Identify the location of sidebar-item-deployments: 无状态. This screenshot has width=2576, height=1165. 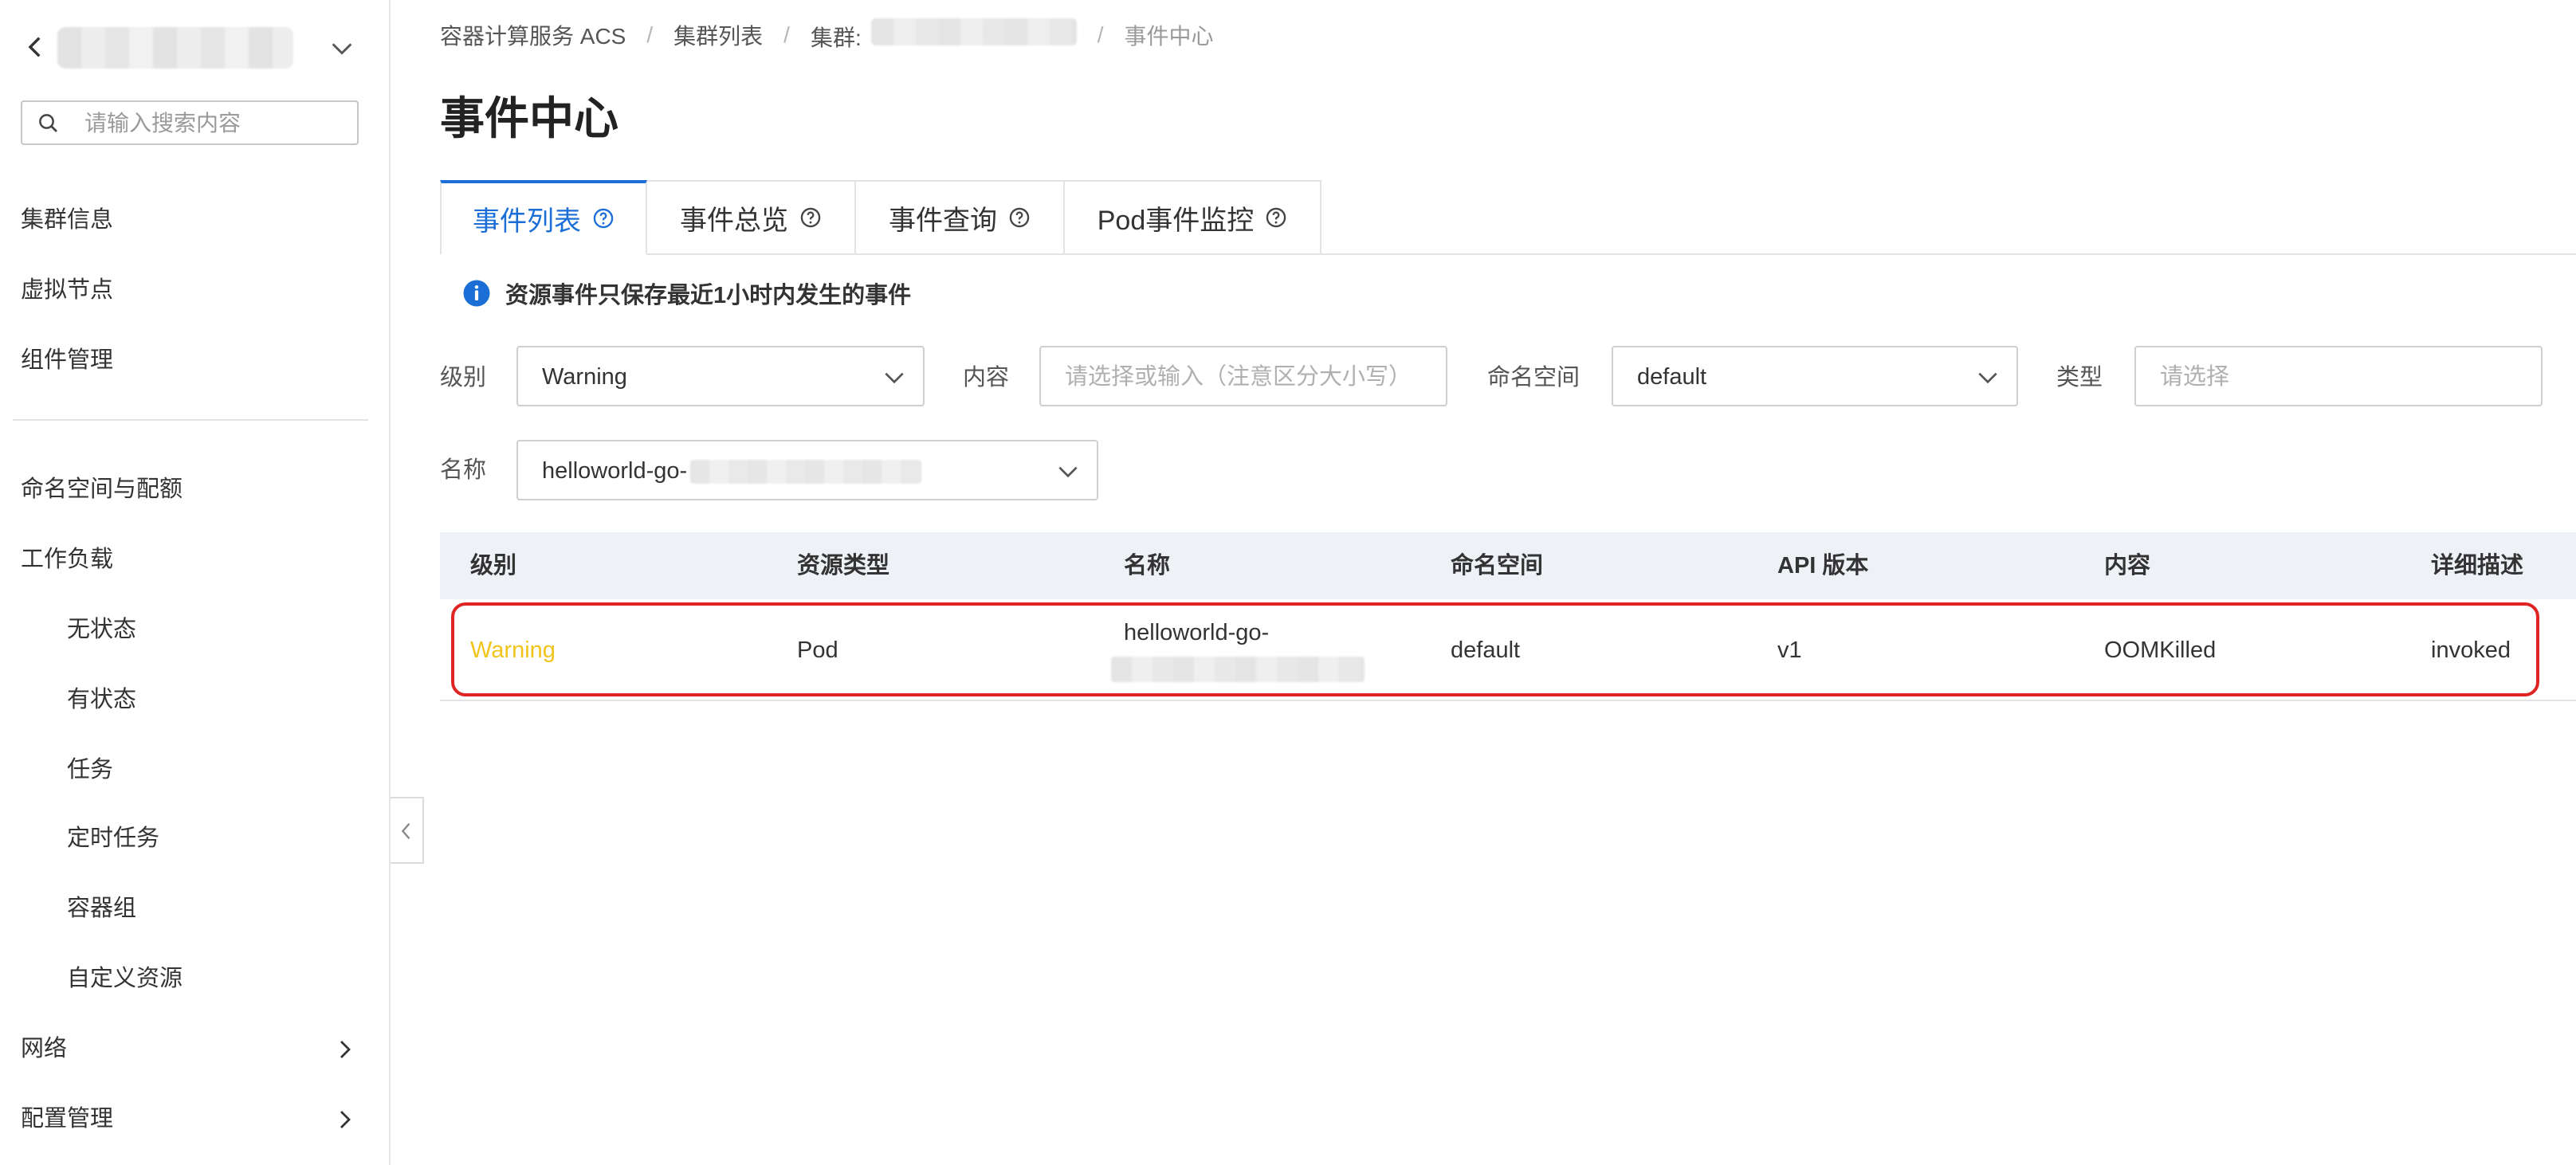
(101, 629).